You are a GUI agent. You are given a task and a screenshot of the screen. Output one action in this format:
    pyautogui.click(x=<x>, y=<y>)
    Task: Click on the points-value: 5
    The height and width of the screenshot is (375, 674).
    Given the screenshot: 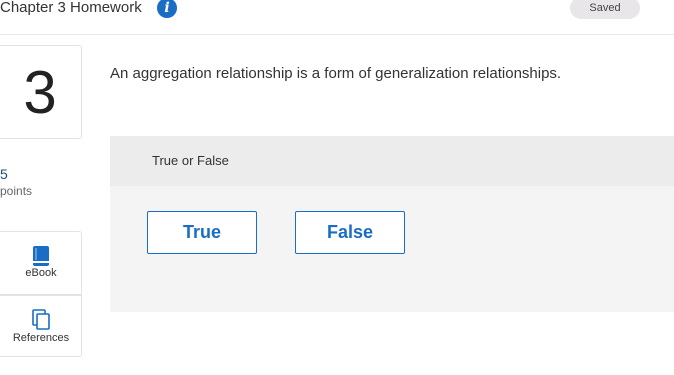 What is the action you would take?
    pyautogui.click(x=4, y=174)
    